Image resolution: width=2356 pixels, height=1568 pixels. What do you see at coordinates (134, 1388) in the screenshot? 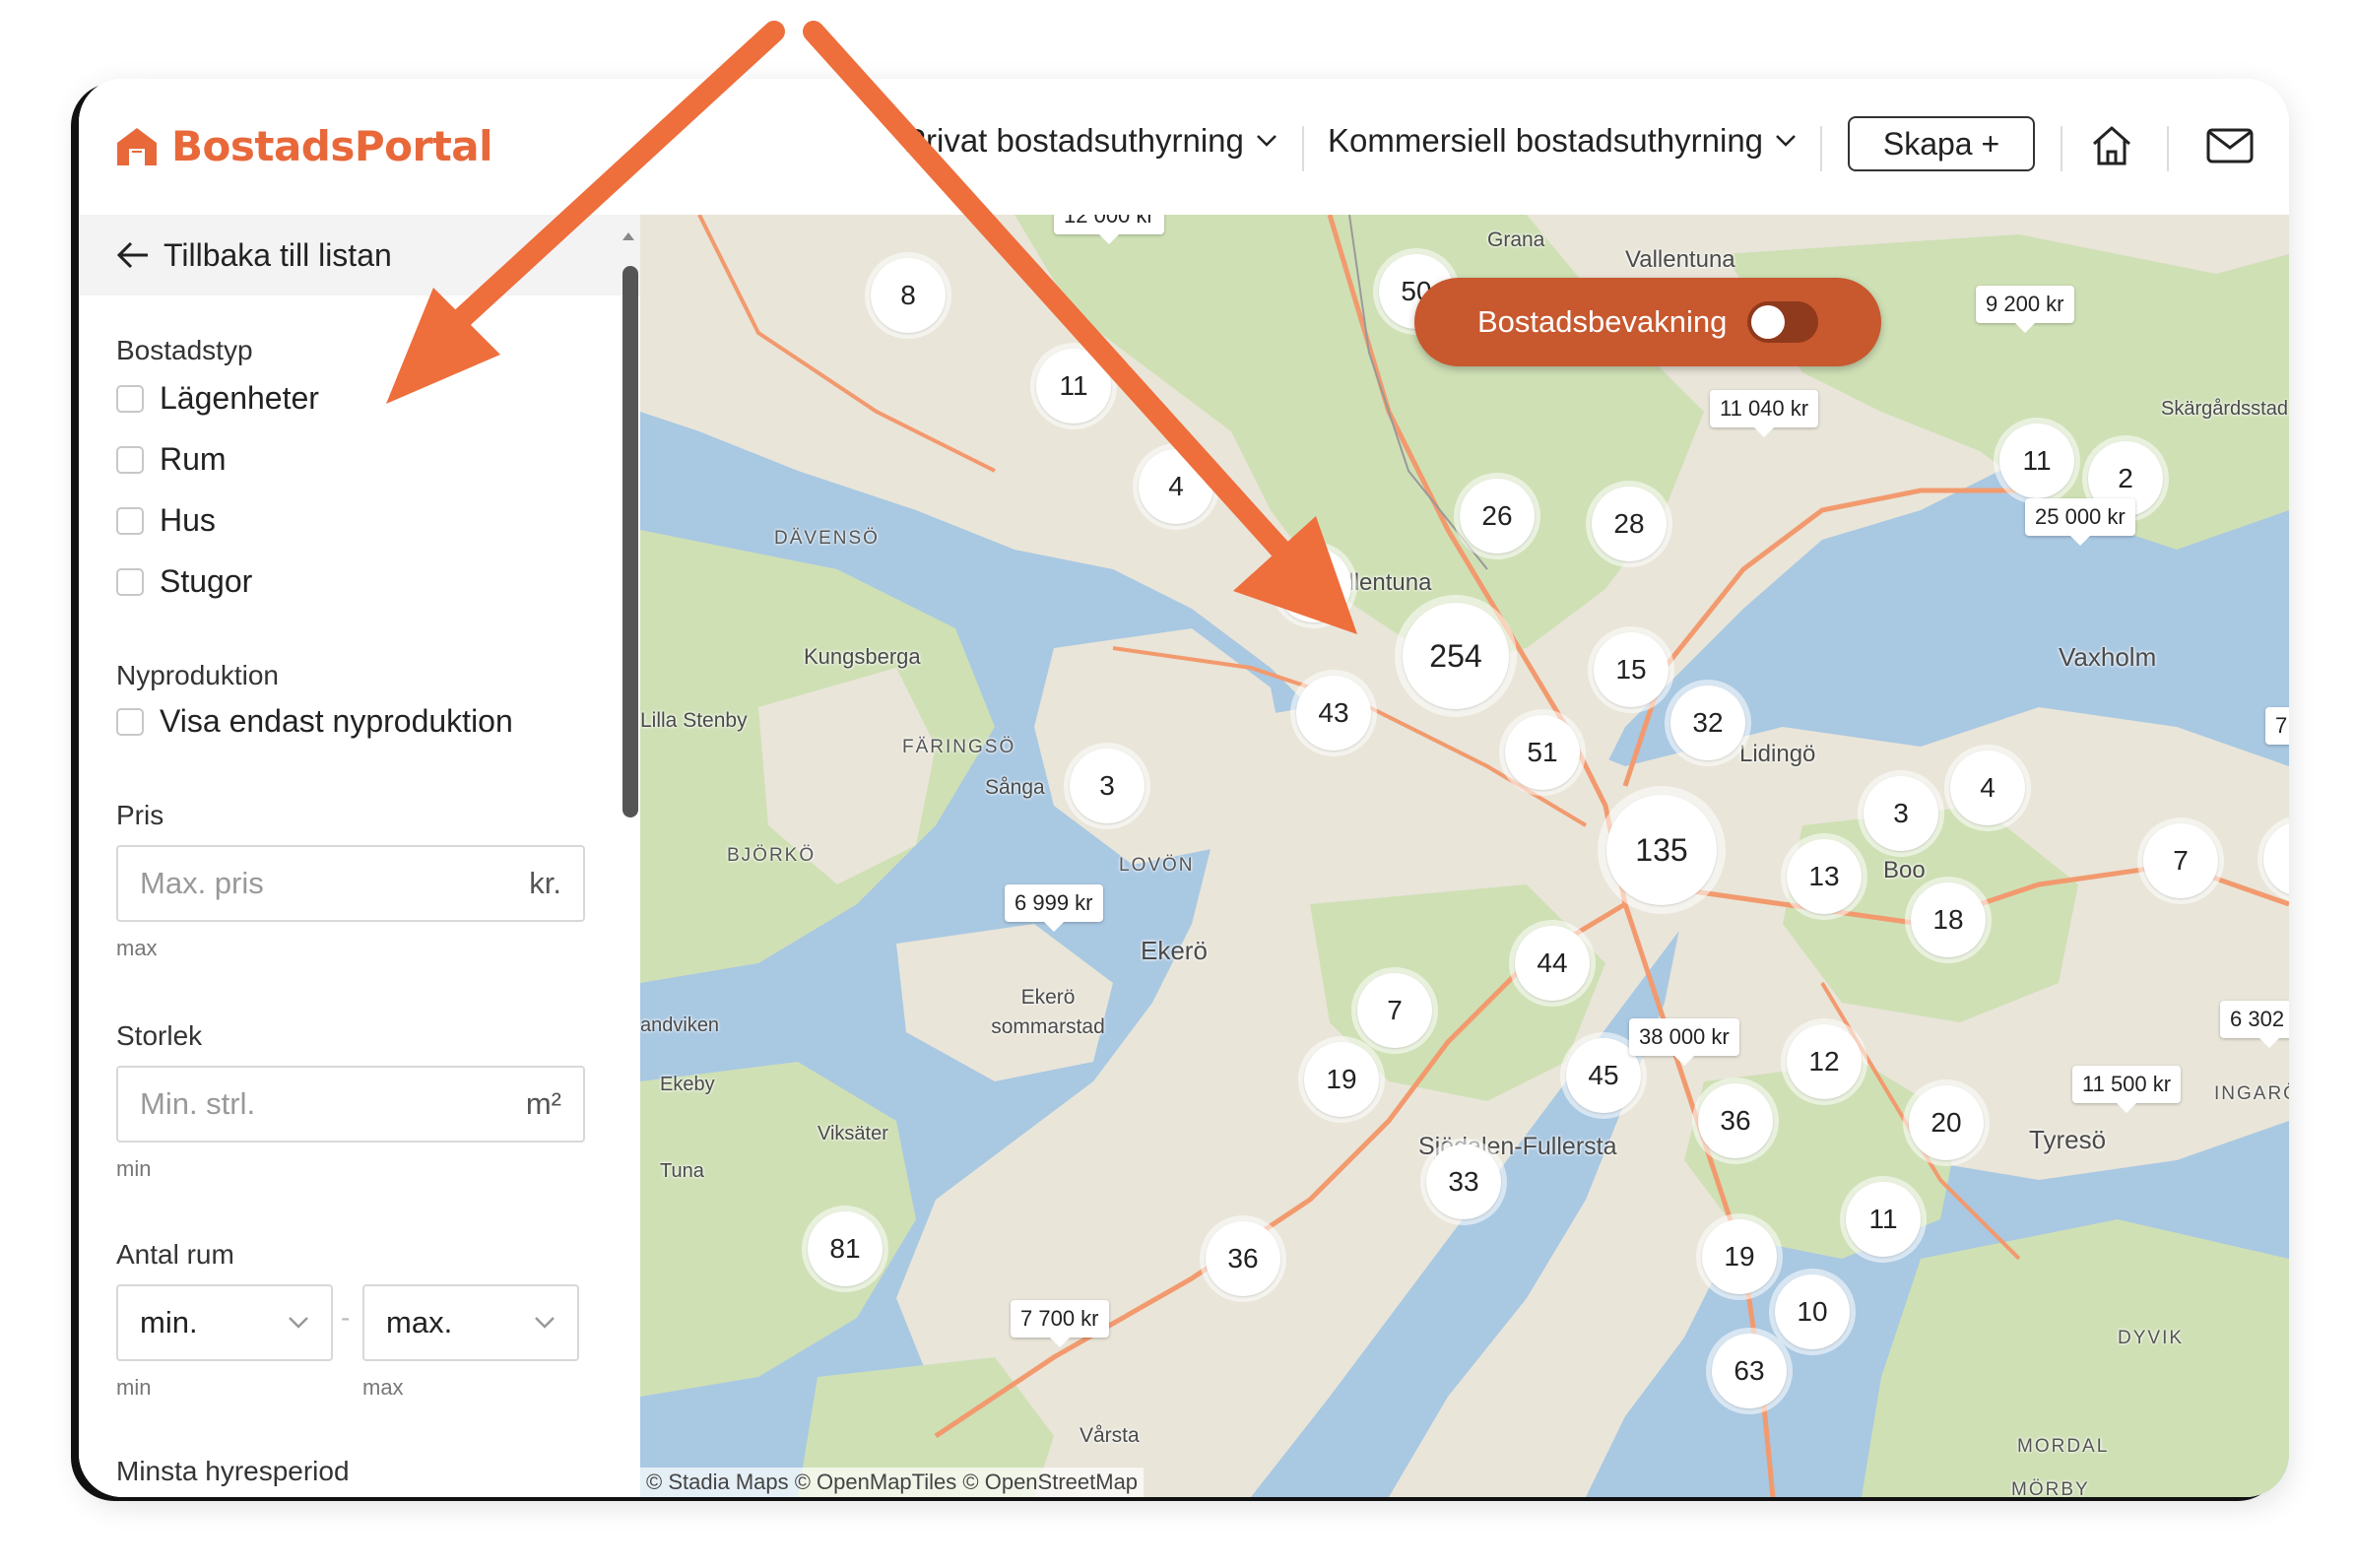
I see `rooms-min-hint: min` at bounding box center [134, 1388].